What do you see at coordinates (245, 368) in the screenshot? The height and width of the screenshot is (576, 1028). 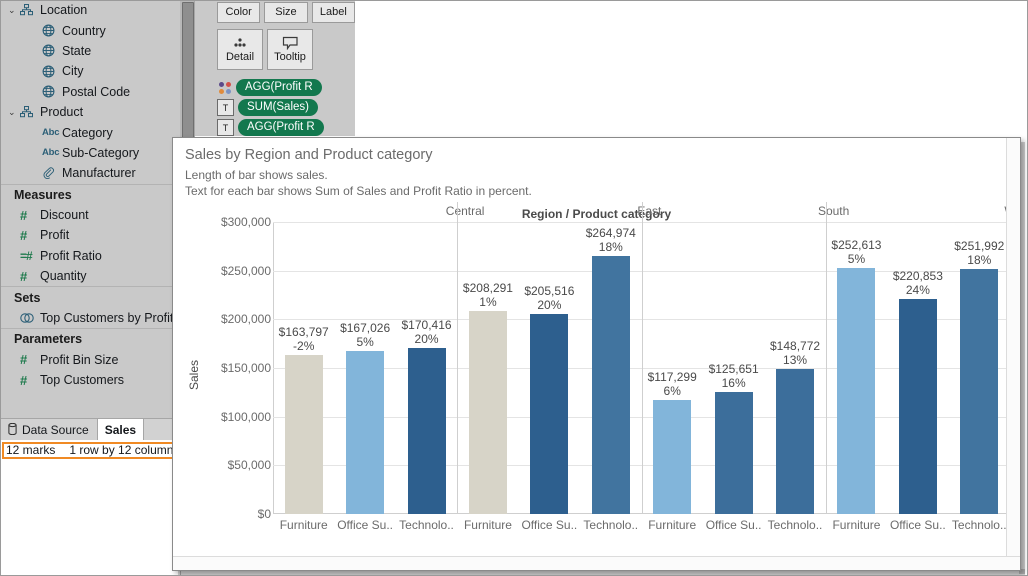 I see `y-axis-tick-label: $150,000` at bounding box center [245, 368].